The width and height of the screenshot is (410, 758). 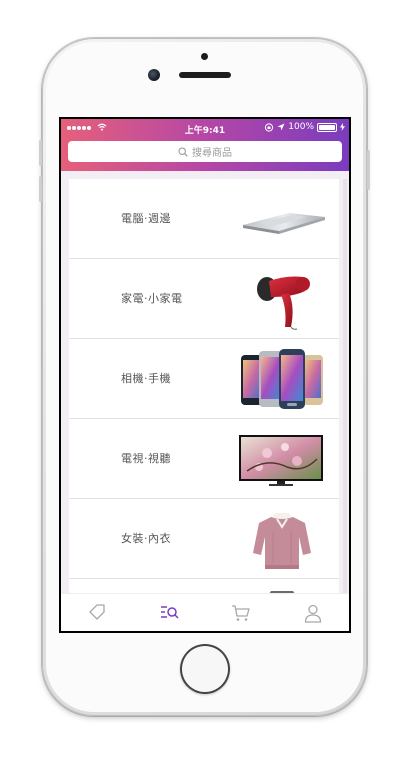 I want to click on battery-percent: 100%, so click(x=301, y=127).